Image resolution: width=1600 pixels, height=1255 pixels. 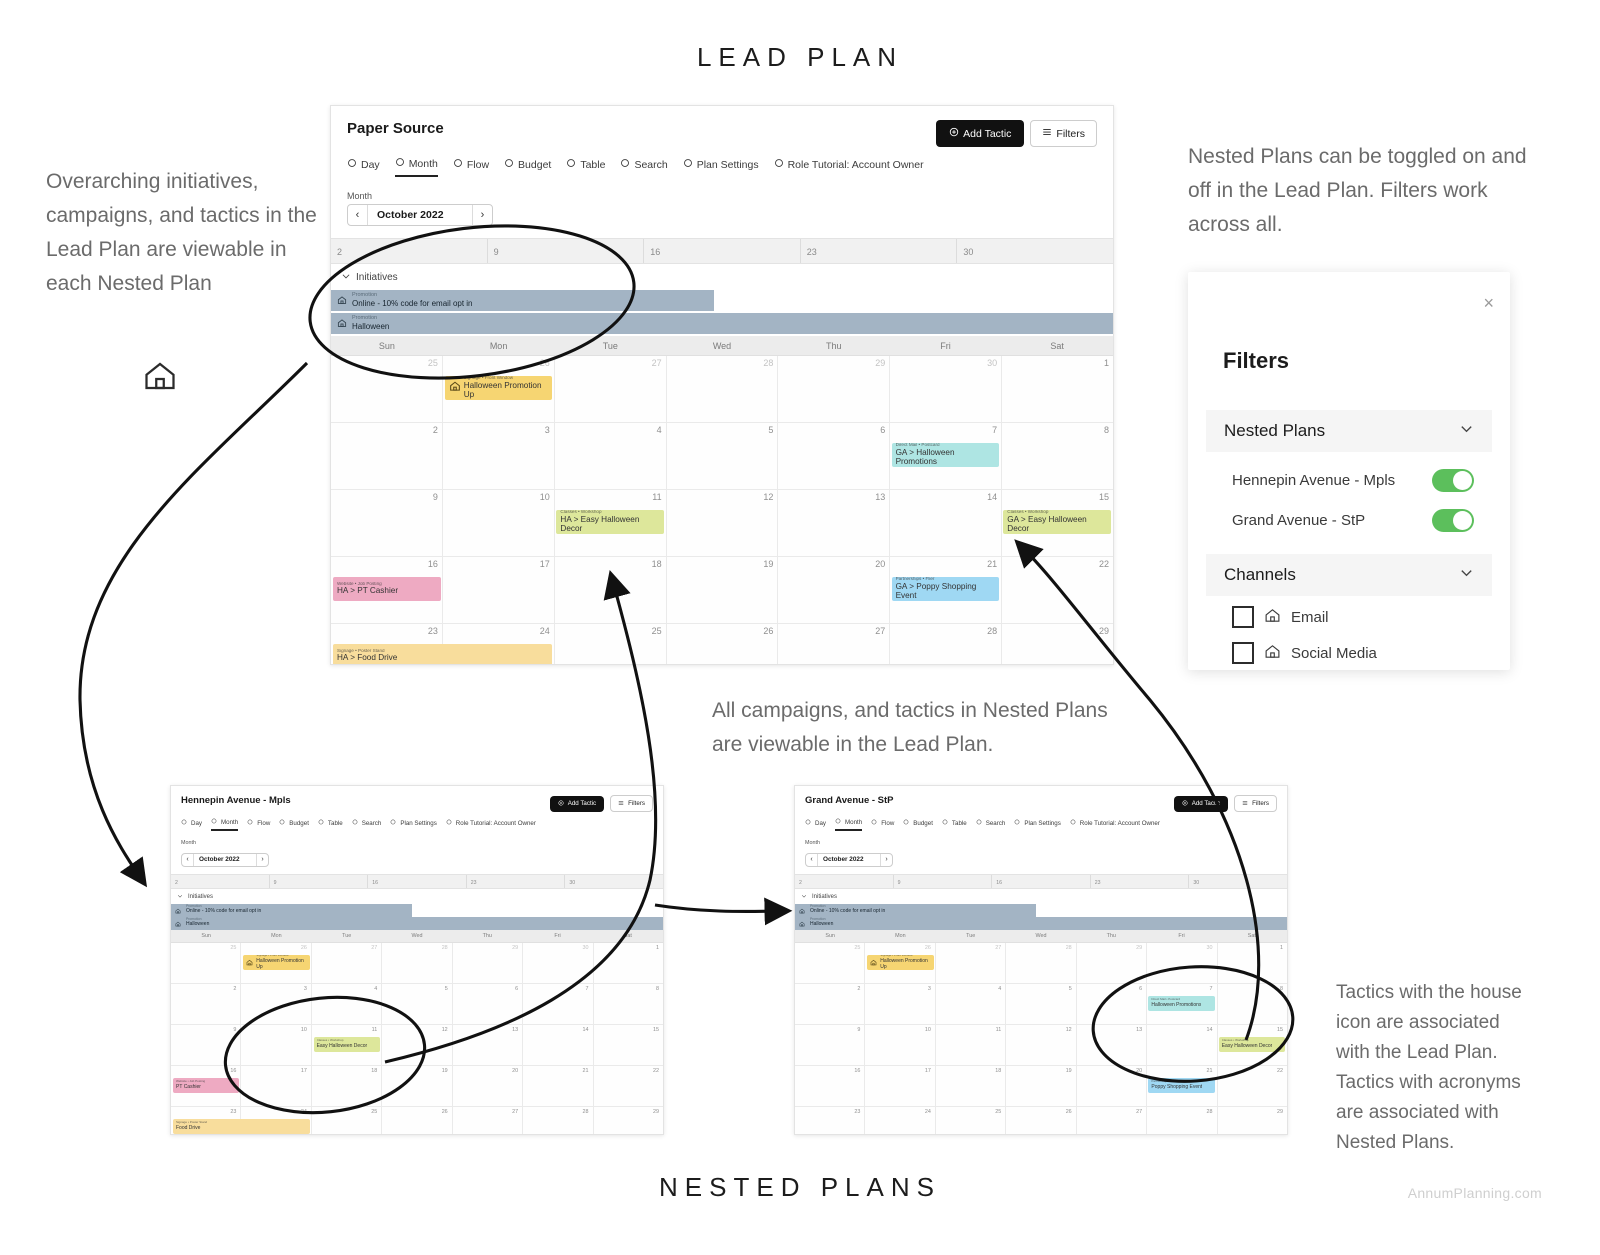 I want to click on calendar-day-cell: 30, so click(x=1181, y=962).